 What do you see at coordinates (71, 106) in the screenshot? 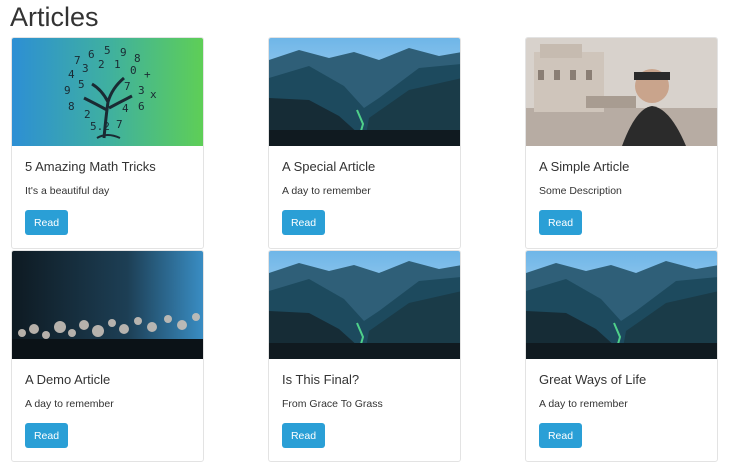
I see `svg-text: 8` at bounding box center [71, 106].